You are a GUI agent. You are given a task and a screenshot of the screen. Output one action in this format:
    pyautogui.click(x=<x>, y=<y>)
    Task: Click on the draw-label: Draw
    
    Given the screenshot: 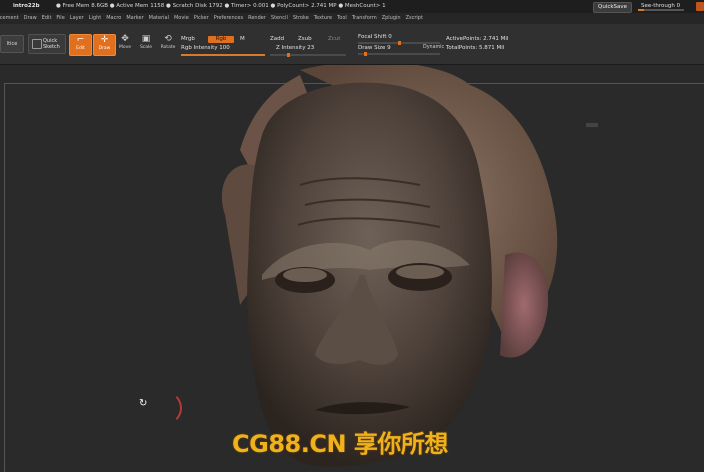 What is the action you would take?
    pyautogui.click(x=104, y=48)
    